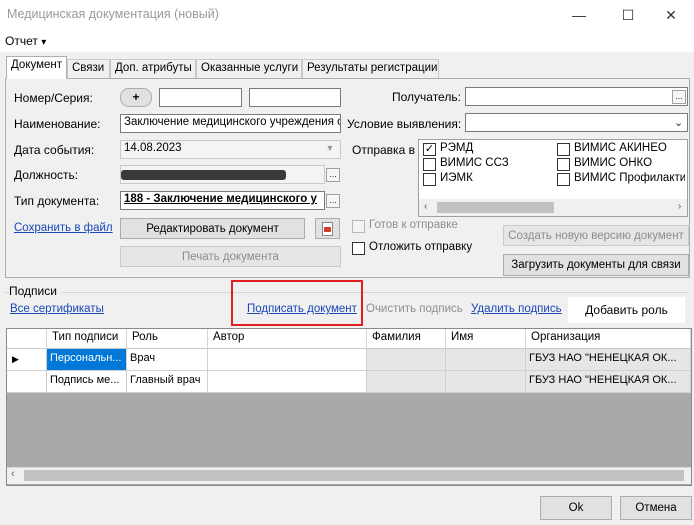 The width and height of the screenshot is (694, 525). Describe the element at coordinates (53, 98) in the screenshot. I see `number-label: Номер/Серия:` at that location.